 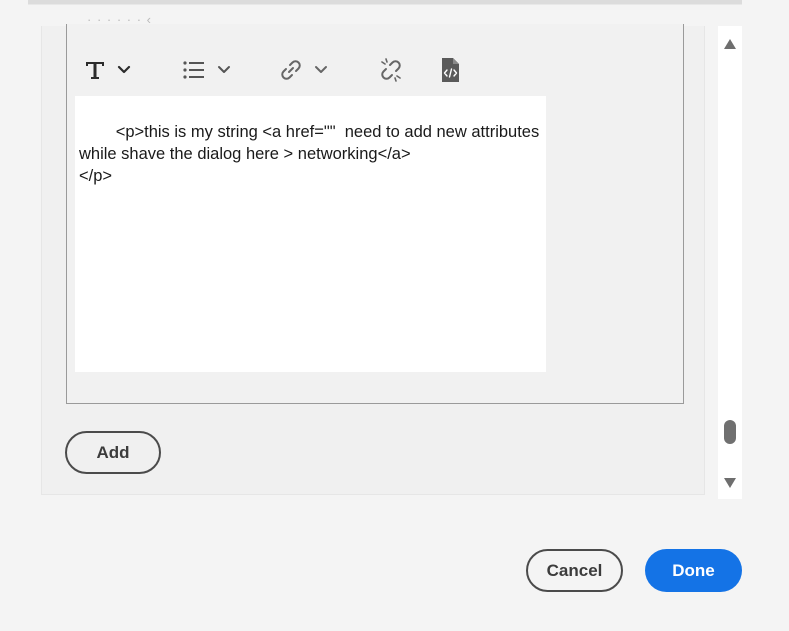 I want to click on source-code-icon, so click(x=450, y=70).